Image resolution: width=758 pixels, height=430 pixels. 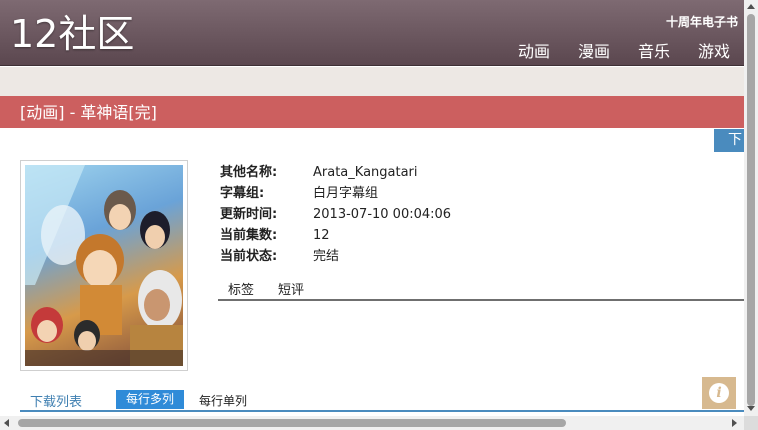 I want to click on detail-row-updated: 更新时间: 2013-07-10 00:04:06, so click(x=335, y=214).